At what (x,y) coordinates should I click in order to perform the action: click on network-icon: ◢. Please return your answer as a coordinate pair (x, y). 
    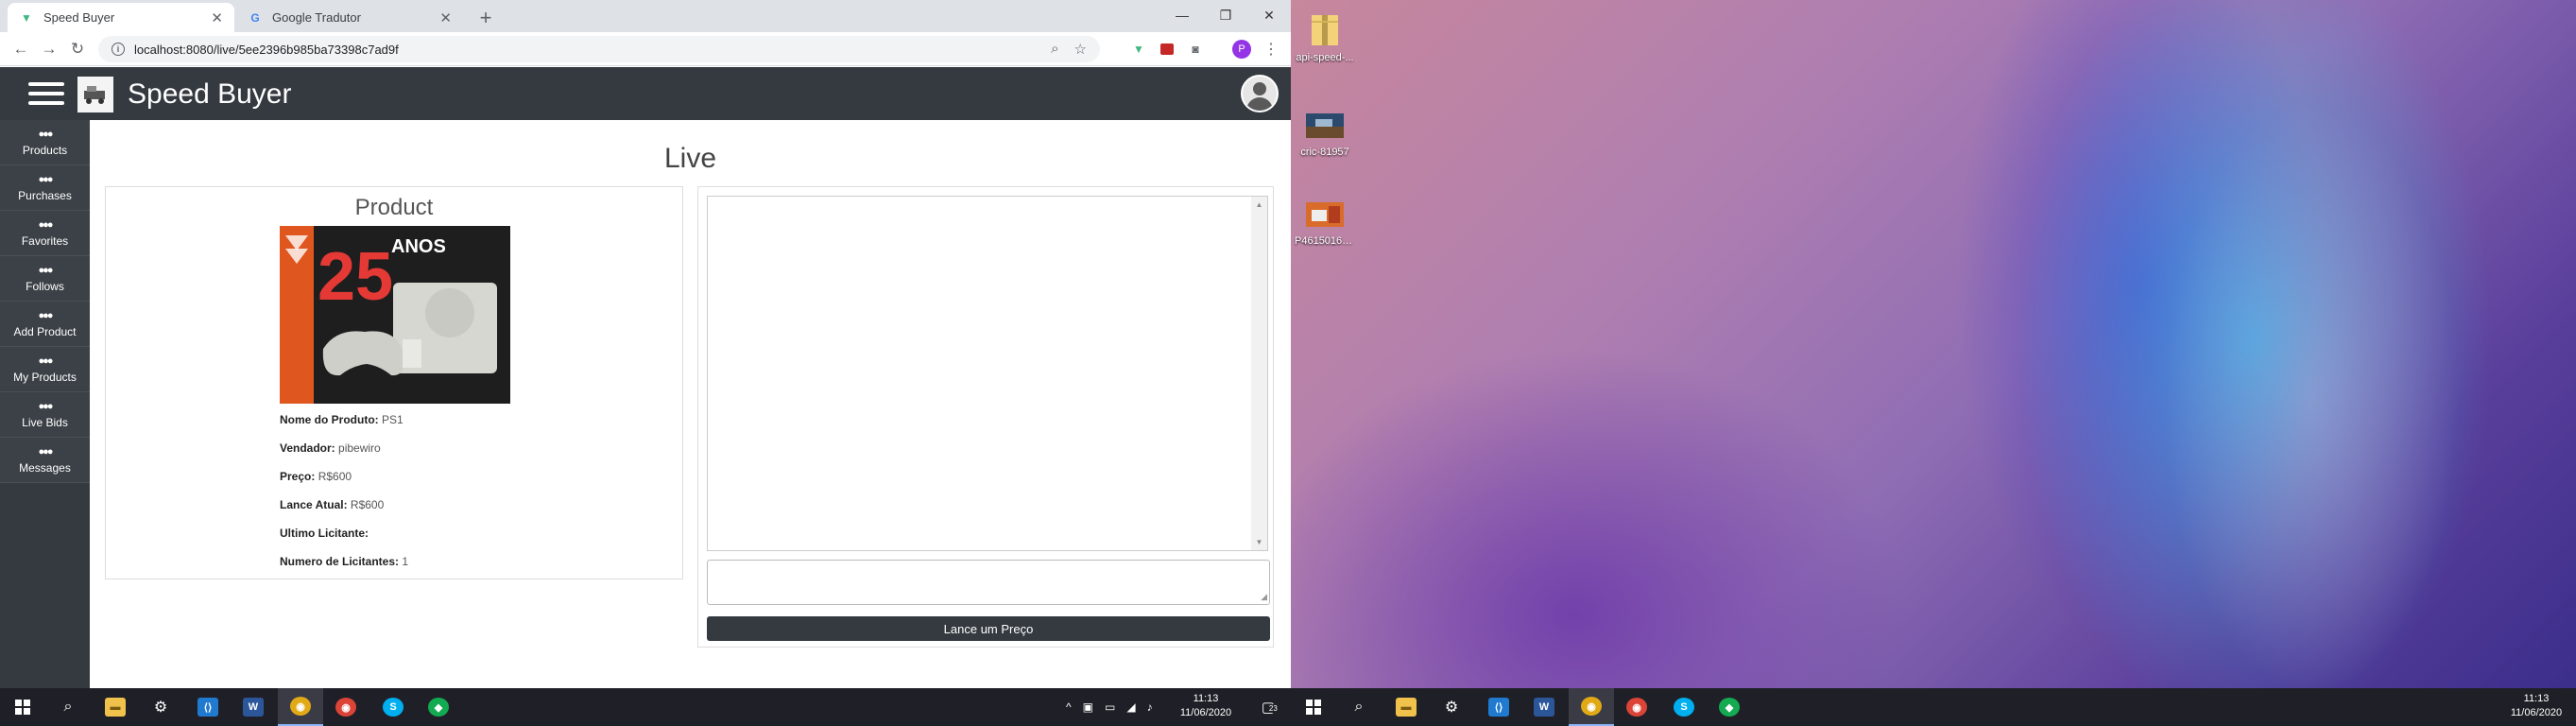
    Looking at the image, I should click on (1130, 707).